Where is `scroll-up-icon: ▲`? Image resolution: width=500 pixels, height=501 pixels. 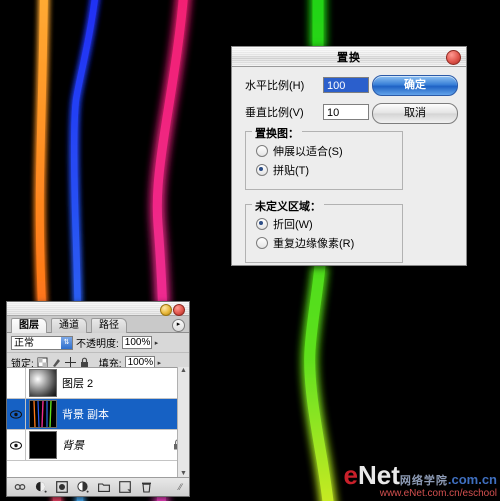
scroll-up-icon: ▲ is located at coordinates (183, 370).